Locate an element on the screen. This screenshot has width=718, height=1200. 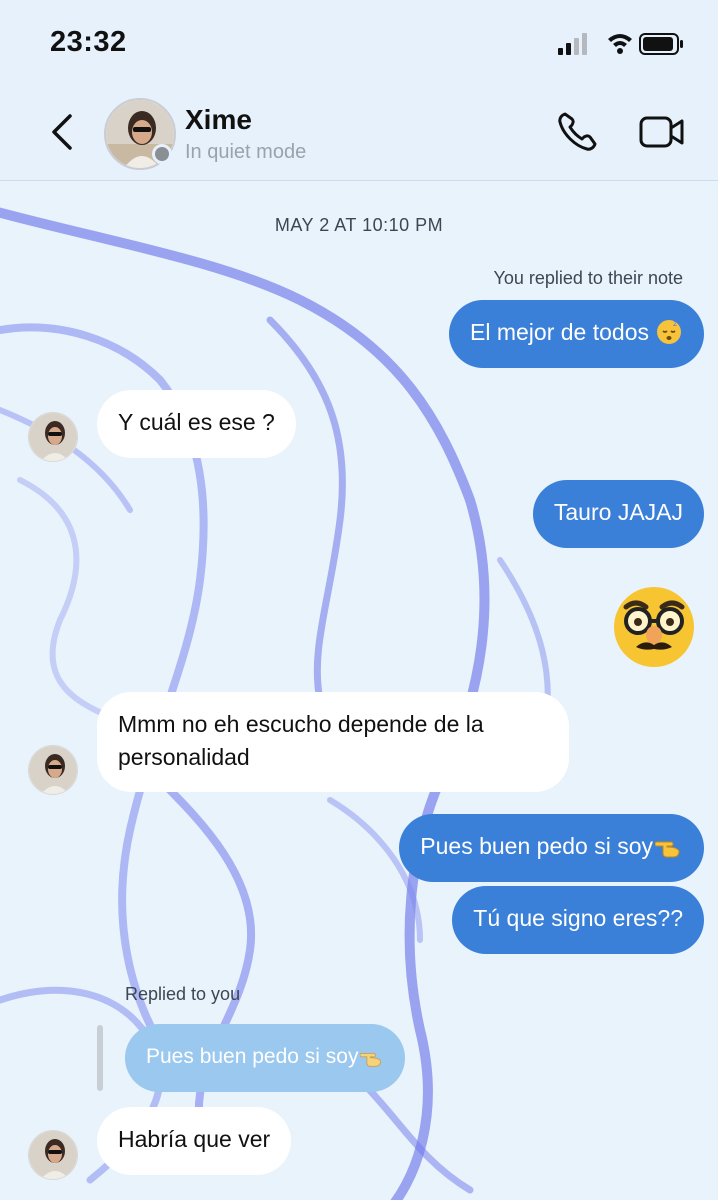
quoted-text: Pues buen pedo si soy is located at coordinates (252, 1056).